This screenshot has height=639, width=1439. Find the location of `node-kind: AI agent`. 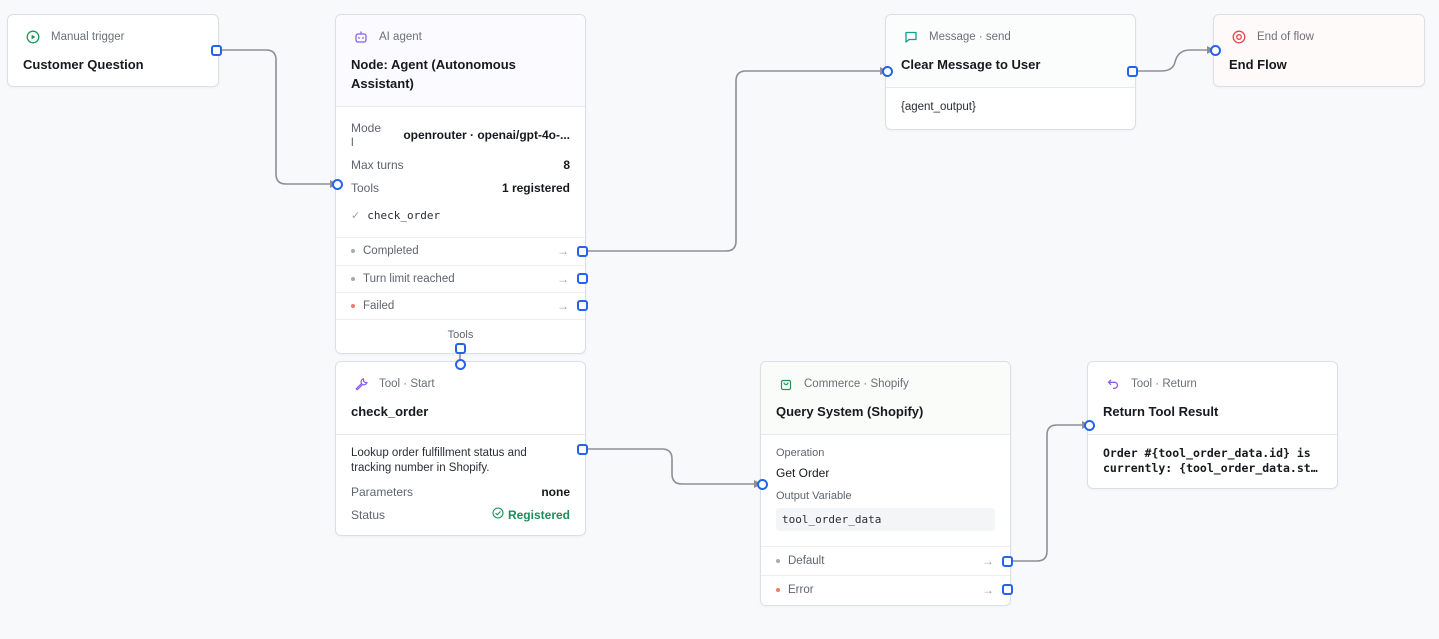

node-kind: AI agent is located at coordinates (400, 37).